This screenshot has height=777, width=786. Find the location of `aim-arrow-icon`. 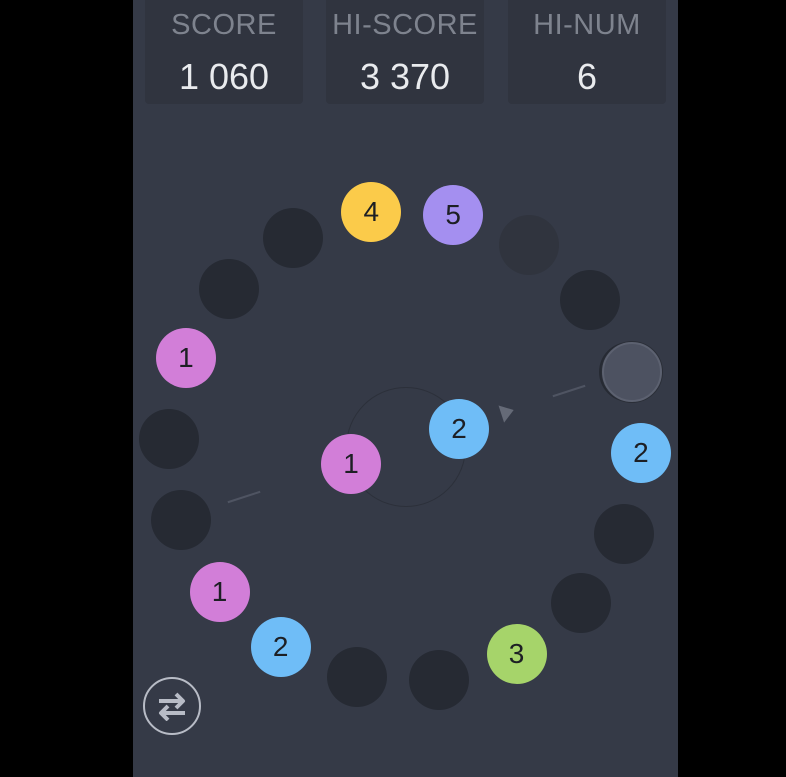

aim-arrow-icon is located at coordinates (507, 412).